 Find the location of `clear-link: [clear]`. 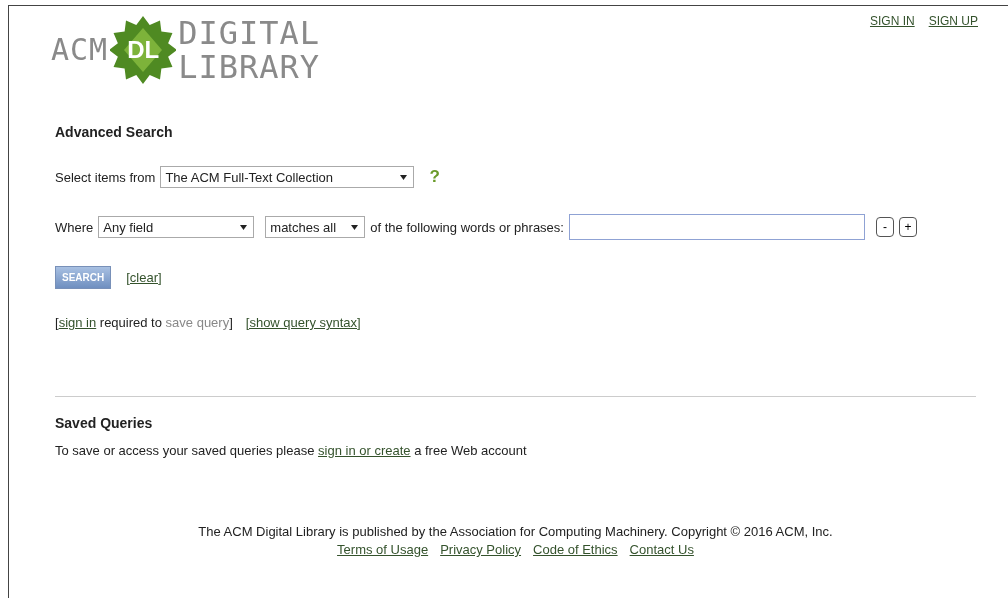

clear-link: [clear] is located at coordinates (144, 277).